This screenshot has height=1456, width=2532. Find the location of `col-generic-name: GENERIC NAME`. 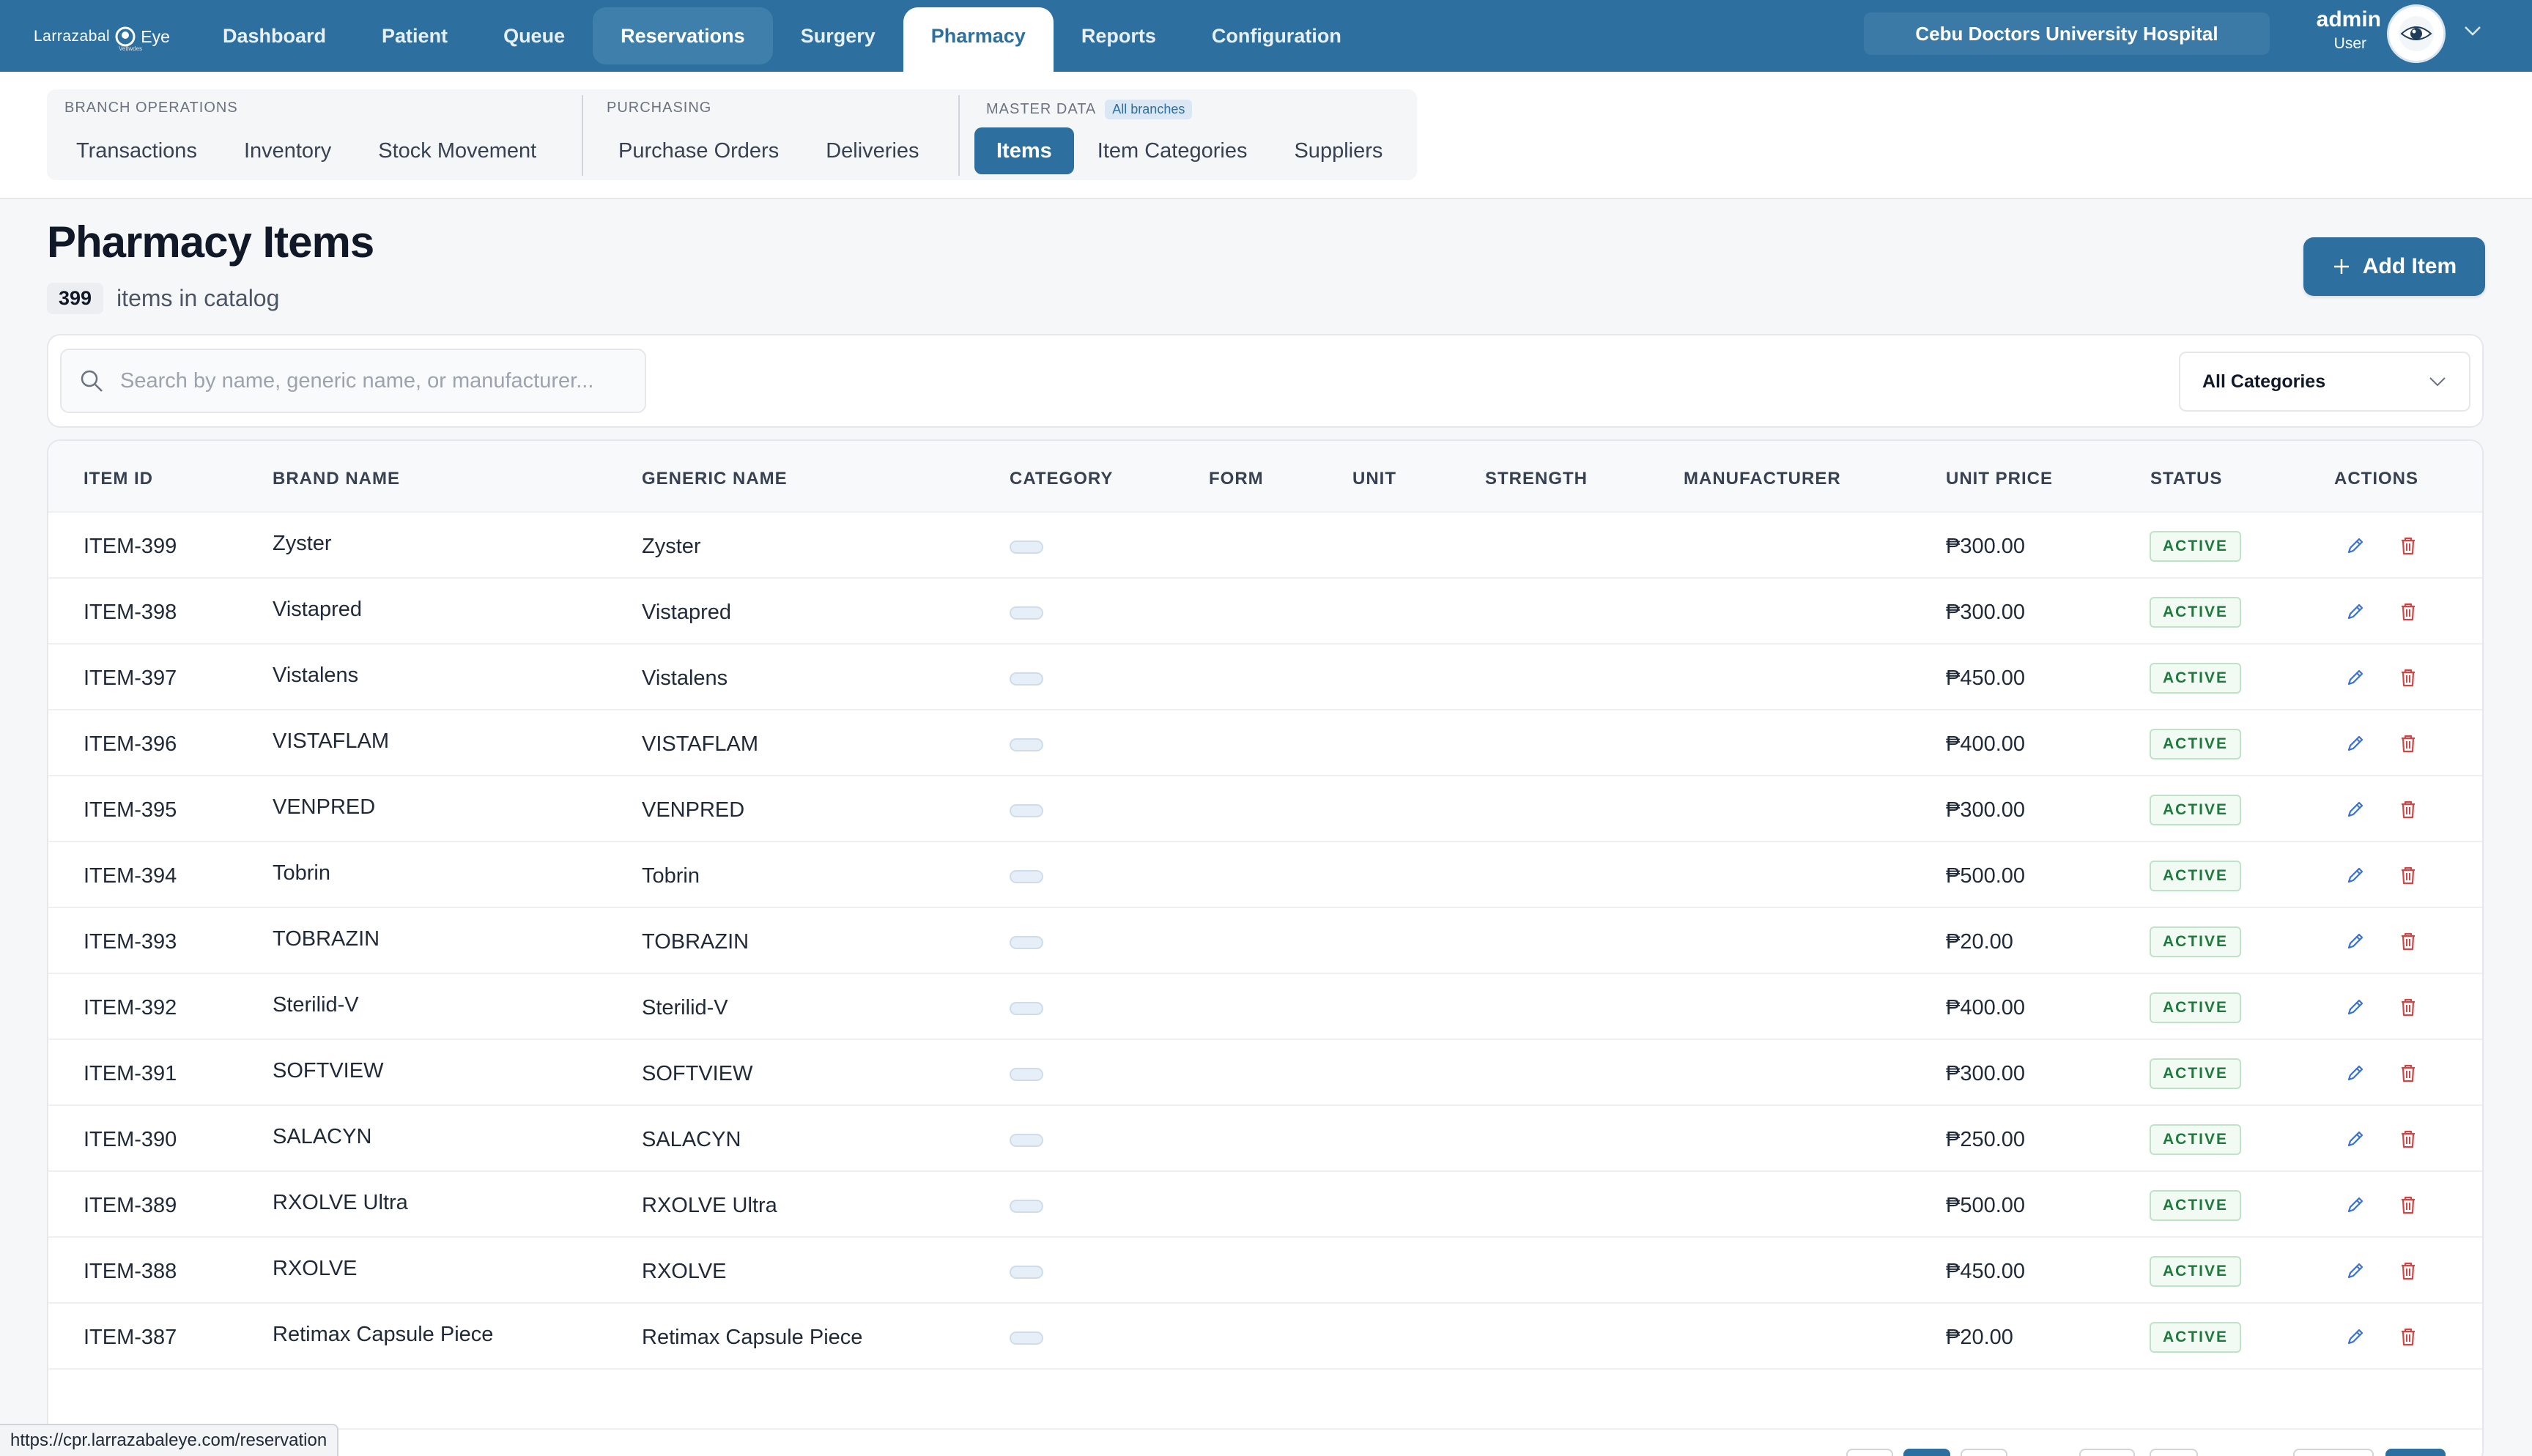

col-generic-name: GENERIC NAME is located at coordinates (715, 479).